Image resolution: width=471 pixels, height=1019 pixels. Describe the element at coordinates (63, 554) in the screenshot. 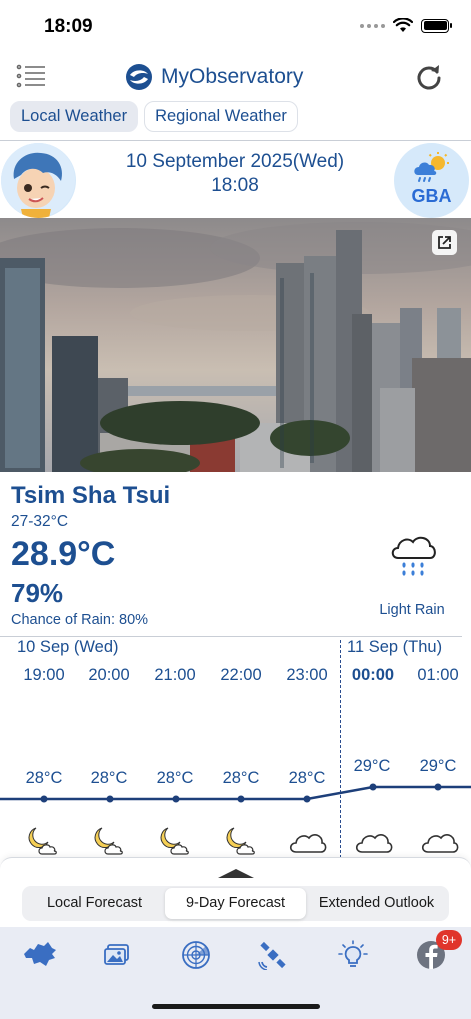

I see `current-temperature: 28.9°C` at that location.